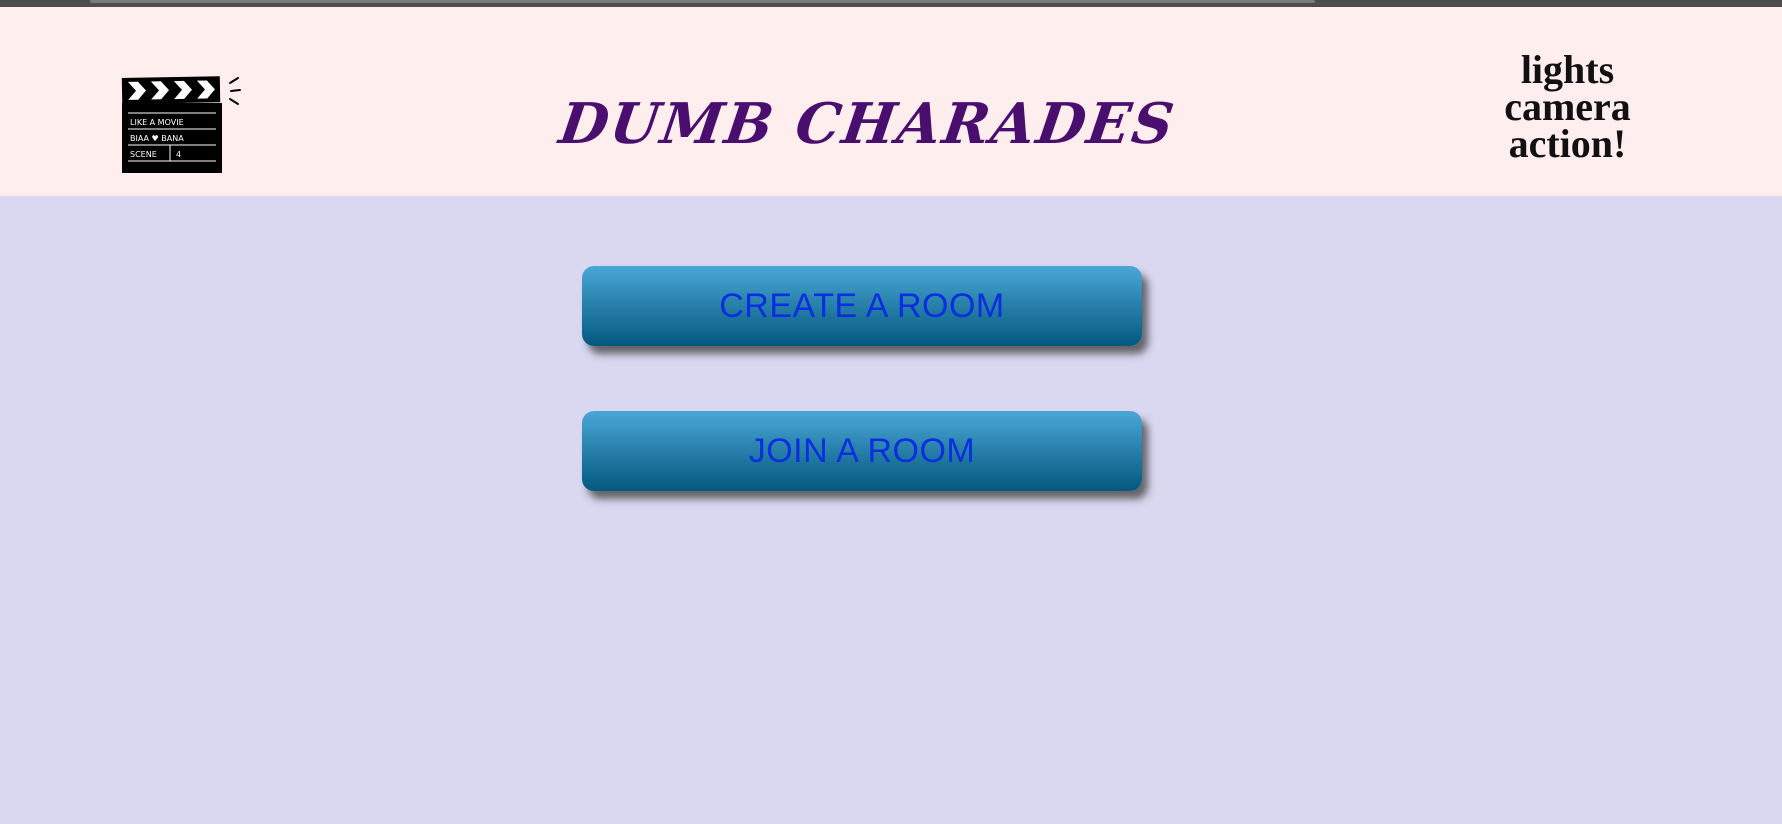 This screenshot has height=824, width=1782. What do you see at coordinates (702, 1) in the screenshot?
I see `scrollbar-thumb` at bounding box center [702, 1].